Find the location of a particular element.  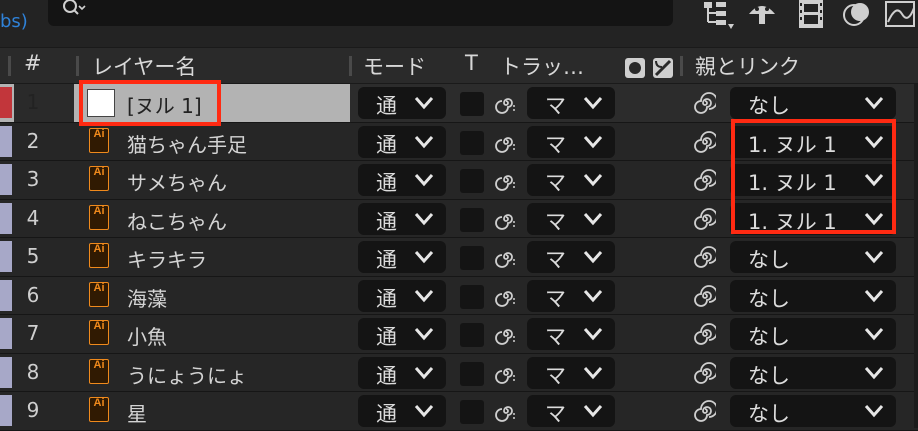

matte-luma-icon is located at coordinates (663, 68).